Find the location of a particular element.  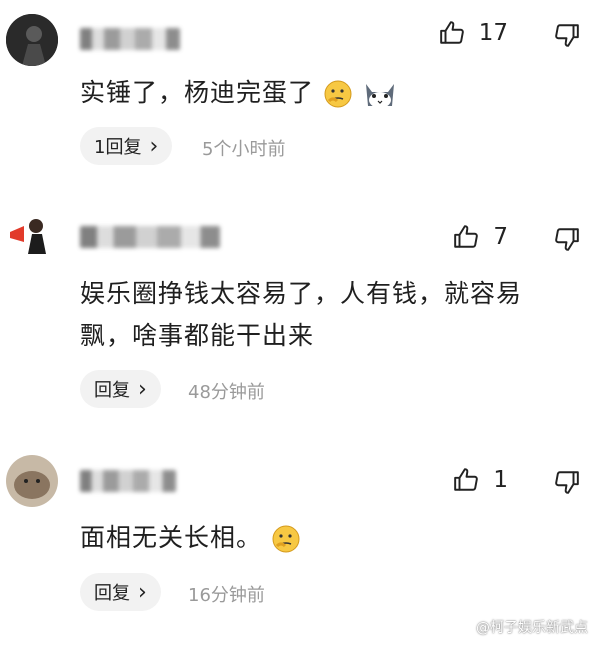

like-count: 7 is located at coordinates (500, 237).